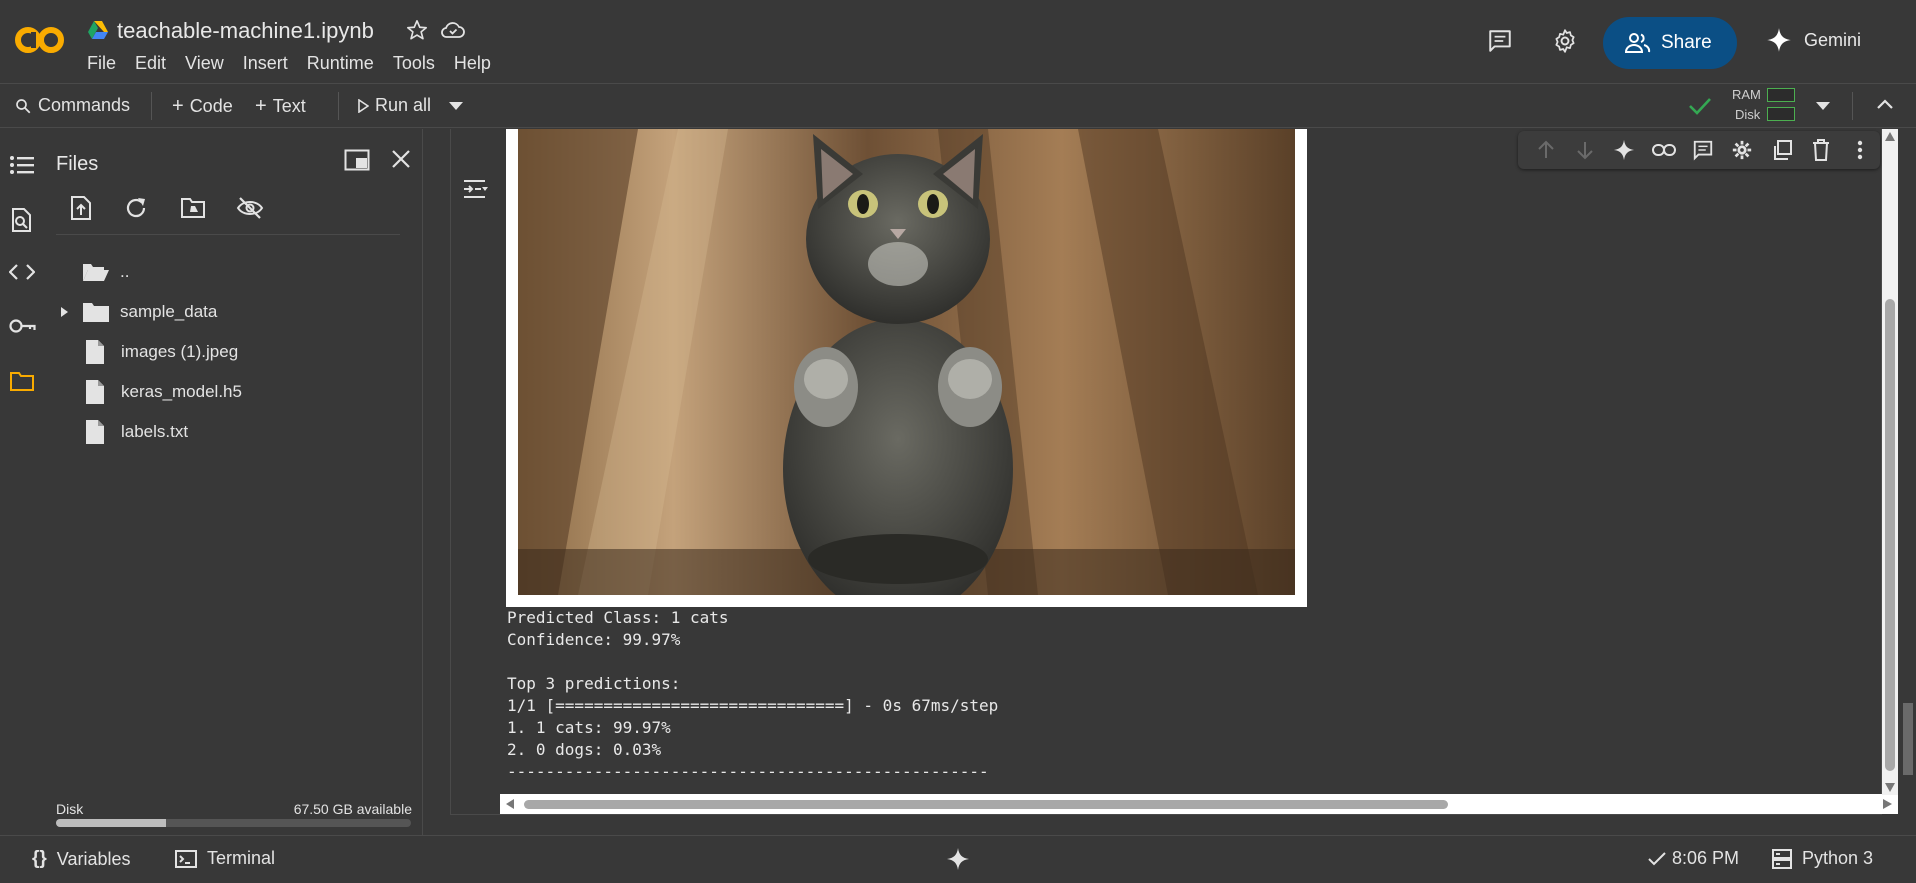 Image resolution: width=1916 pixels, height=883 pixels. What do you see at coordinates (136, 208) in the screenshot?
I see `refresh-icon` at bounding box center [136, 208].